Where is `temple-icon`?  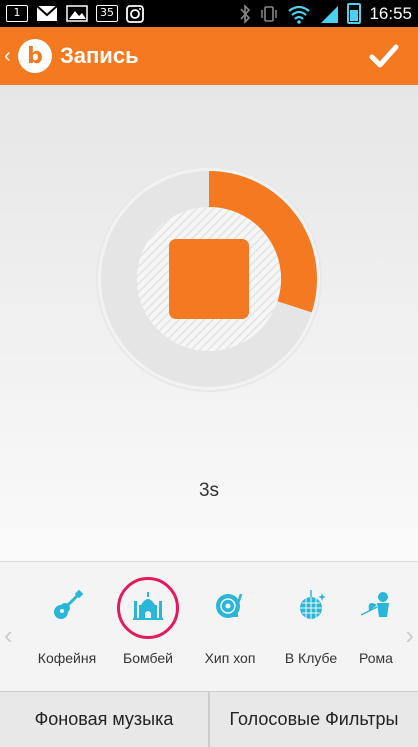 temple-icon is located at coordinates (148, 606).